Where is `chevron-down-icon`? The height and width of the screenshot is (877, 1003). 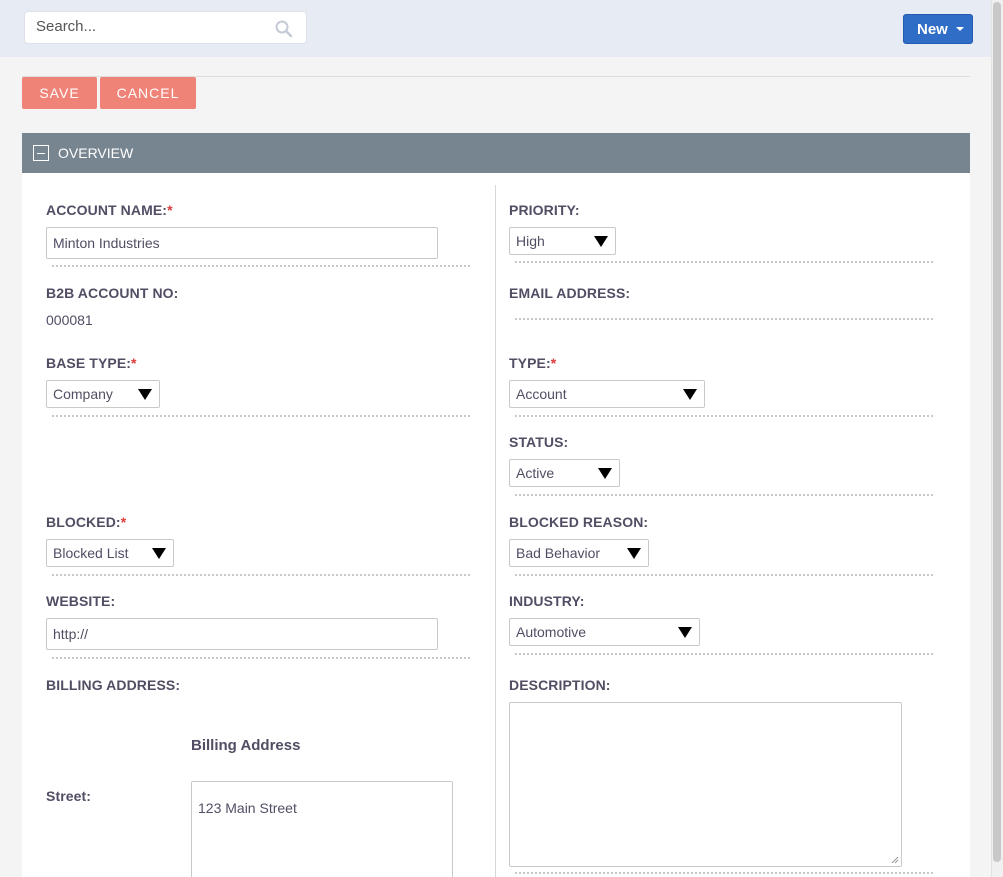 chevron-down-icon is located at coordinates (959, 29).